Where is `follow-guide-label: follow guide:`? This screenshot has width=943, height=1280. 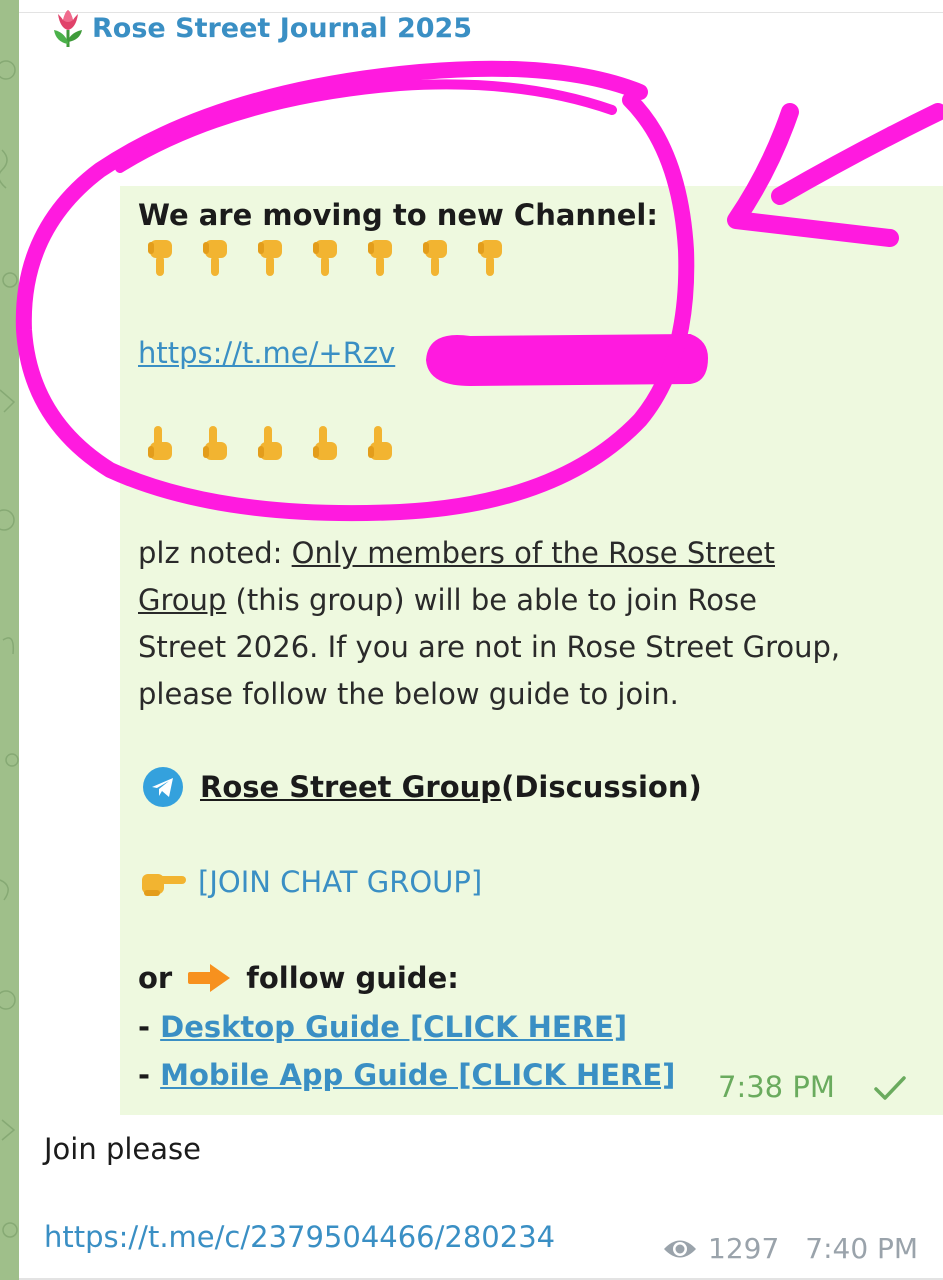
follow-guide-label: follow guide: is located at coordinates (352, 978).